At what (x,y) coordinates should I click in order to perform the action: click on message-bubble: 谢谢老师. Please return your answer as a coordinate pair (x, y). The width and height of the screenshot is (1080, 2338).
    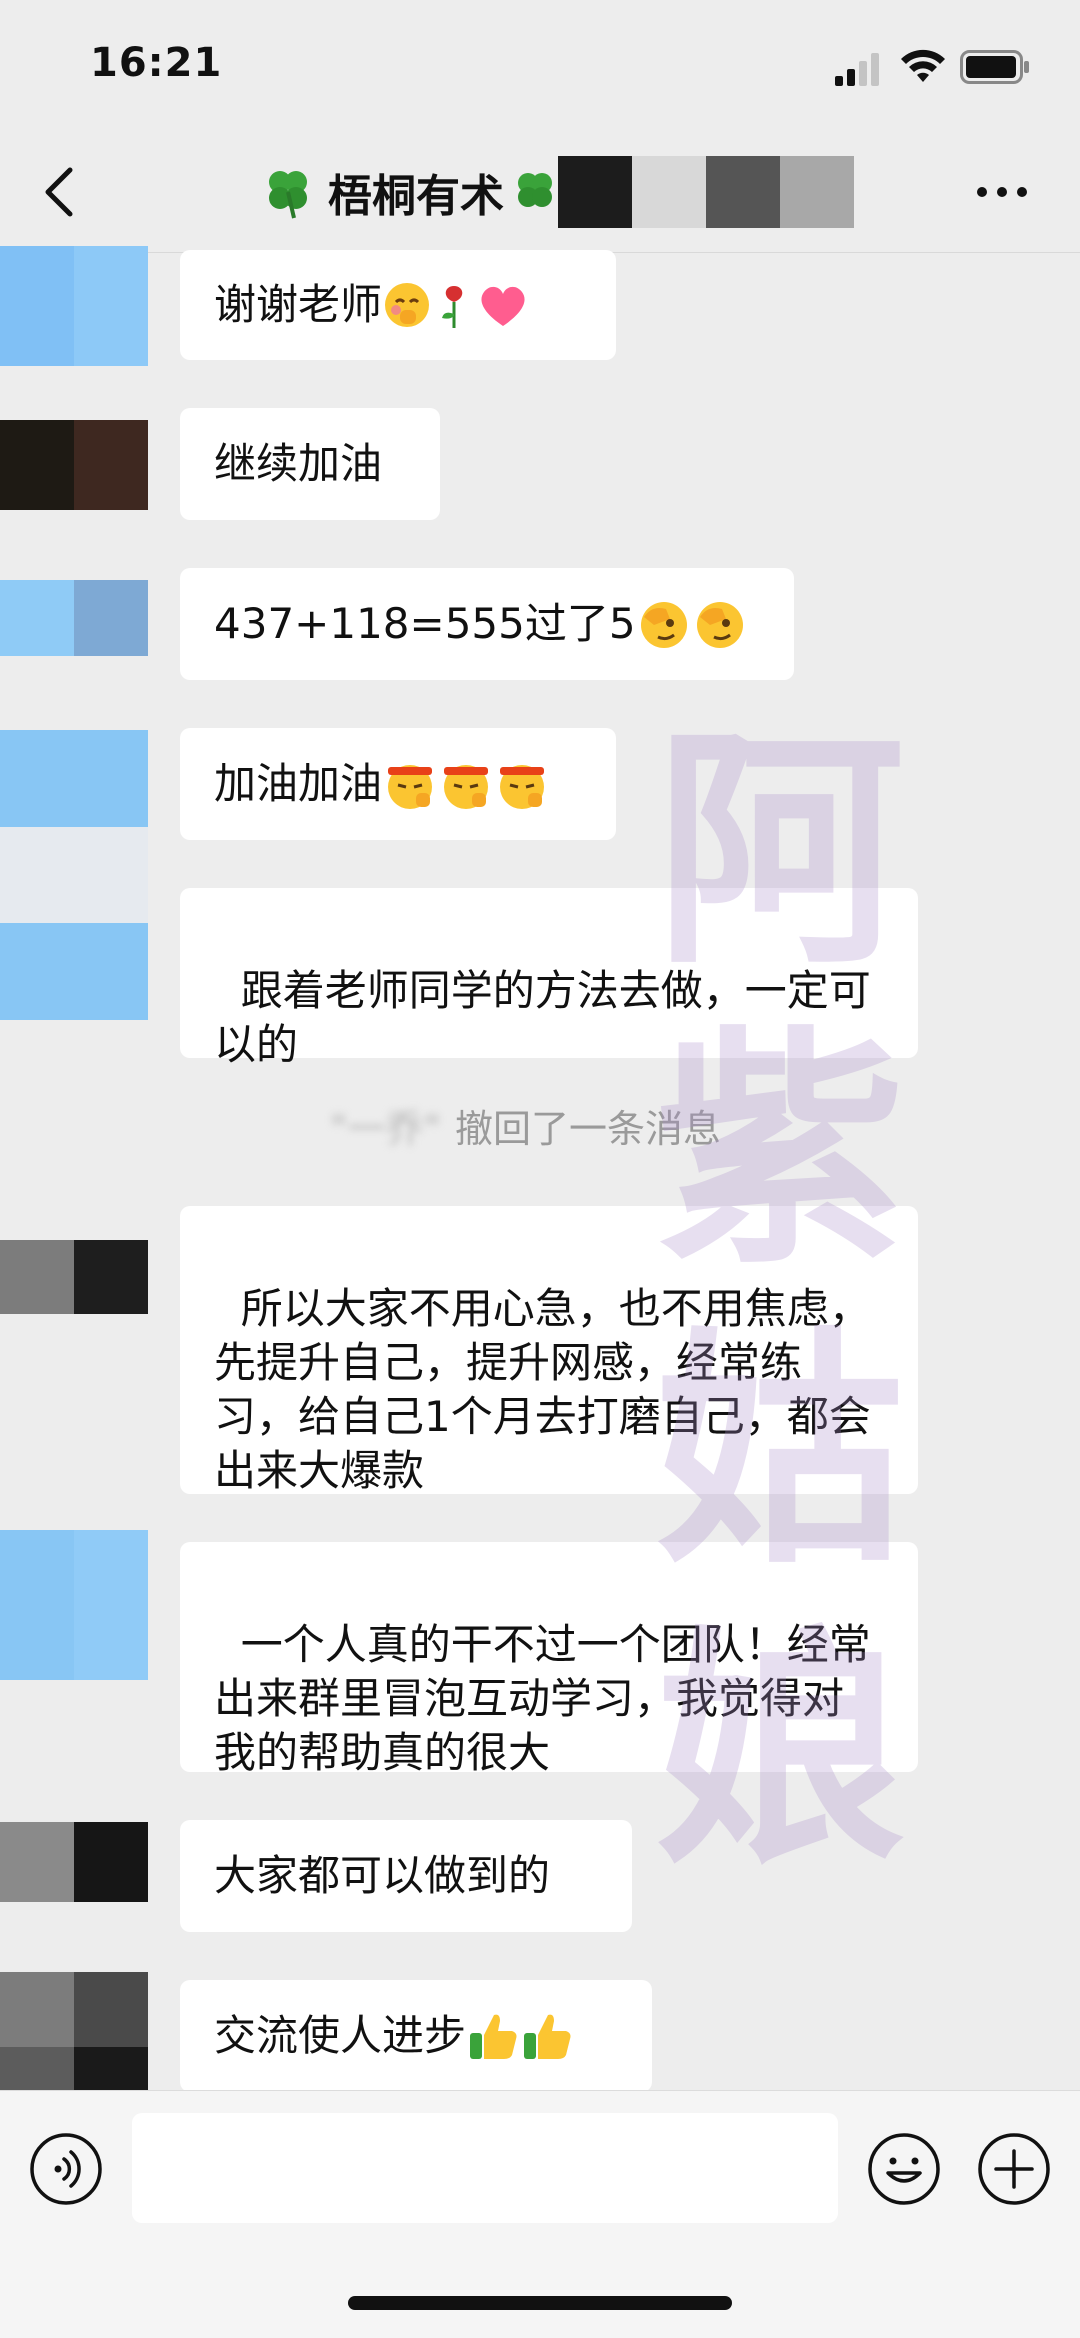
    Looking at the image, I should click on (398, 305).